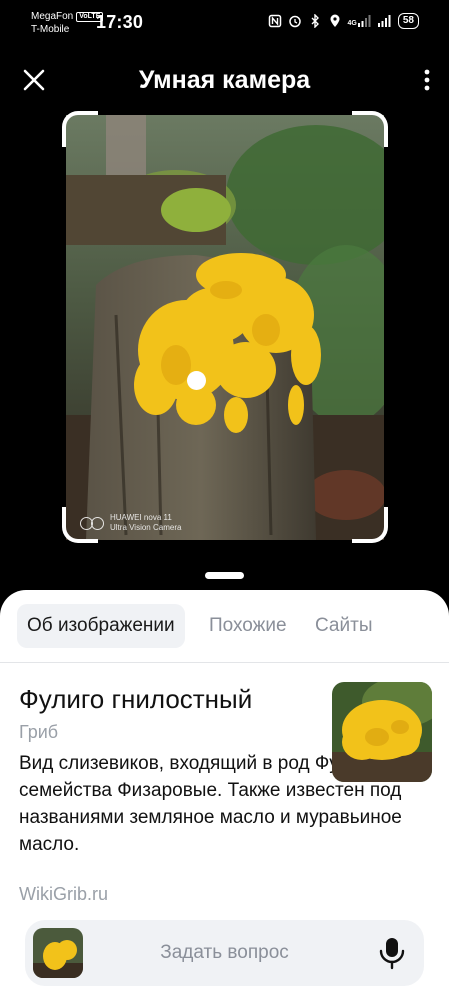 Image resolution: width=449 pixels, height=1000 pixels. I want to click on tab-about-image: Об изображении, so click(101, 626).